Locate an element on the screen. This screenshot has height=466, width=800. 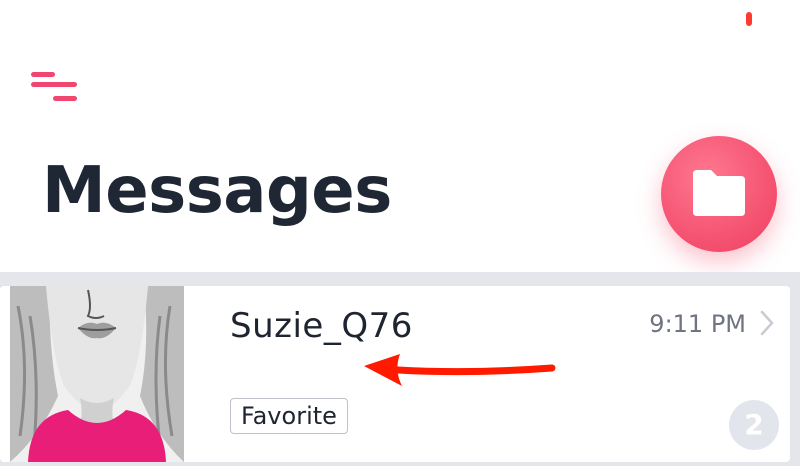
menu-icon is located at coordinates (43, 74).